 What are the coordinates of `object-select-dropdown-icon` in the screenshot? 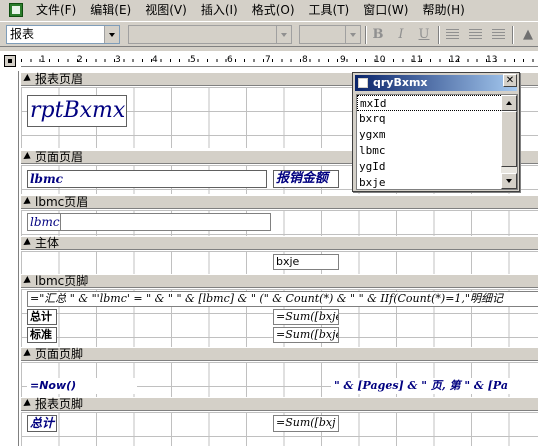 It's located at (111, 34).